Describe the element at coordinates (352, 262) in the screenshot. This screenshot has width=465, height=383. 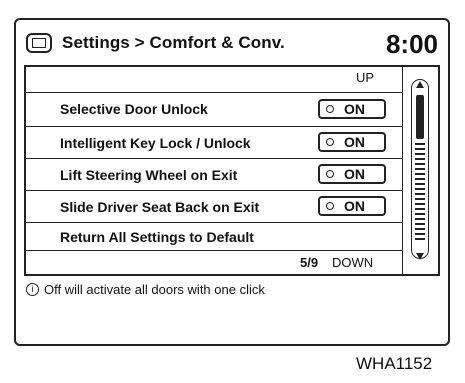
I see `scroll-down-label: DOWN` at that location.